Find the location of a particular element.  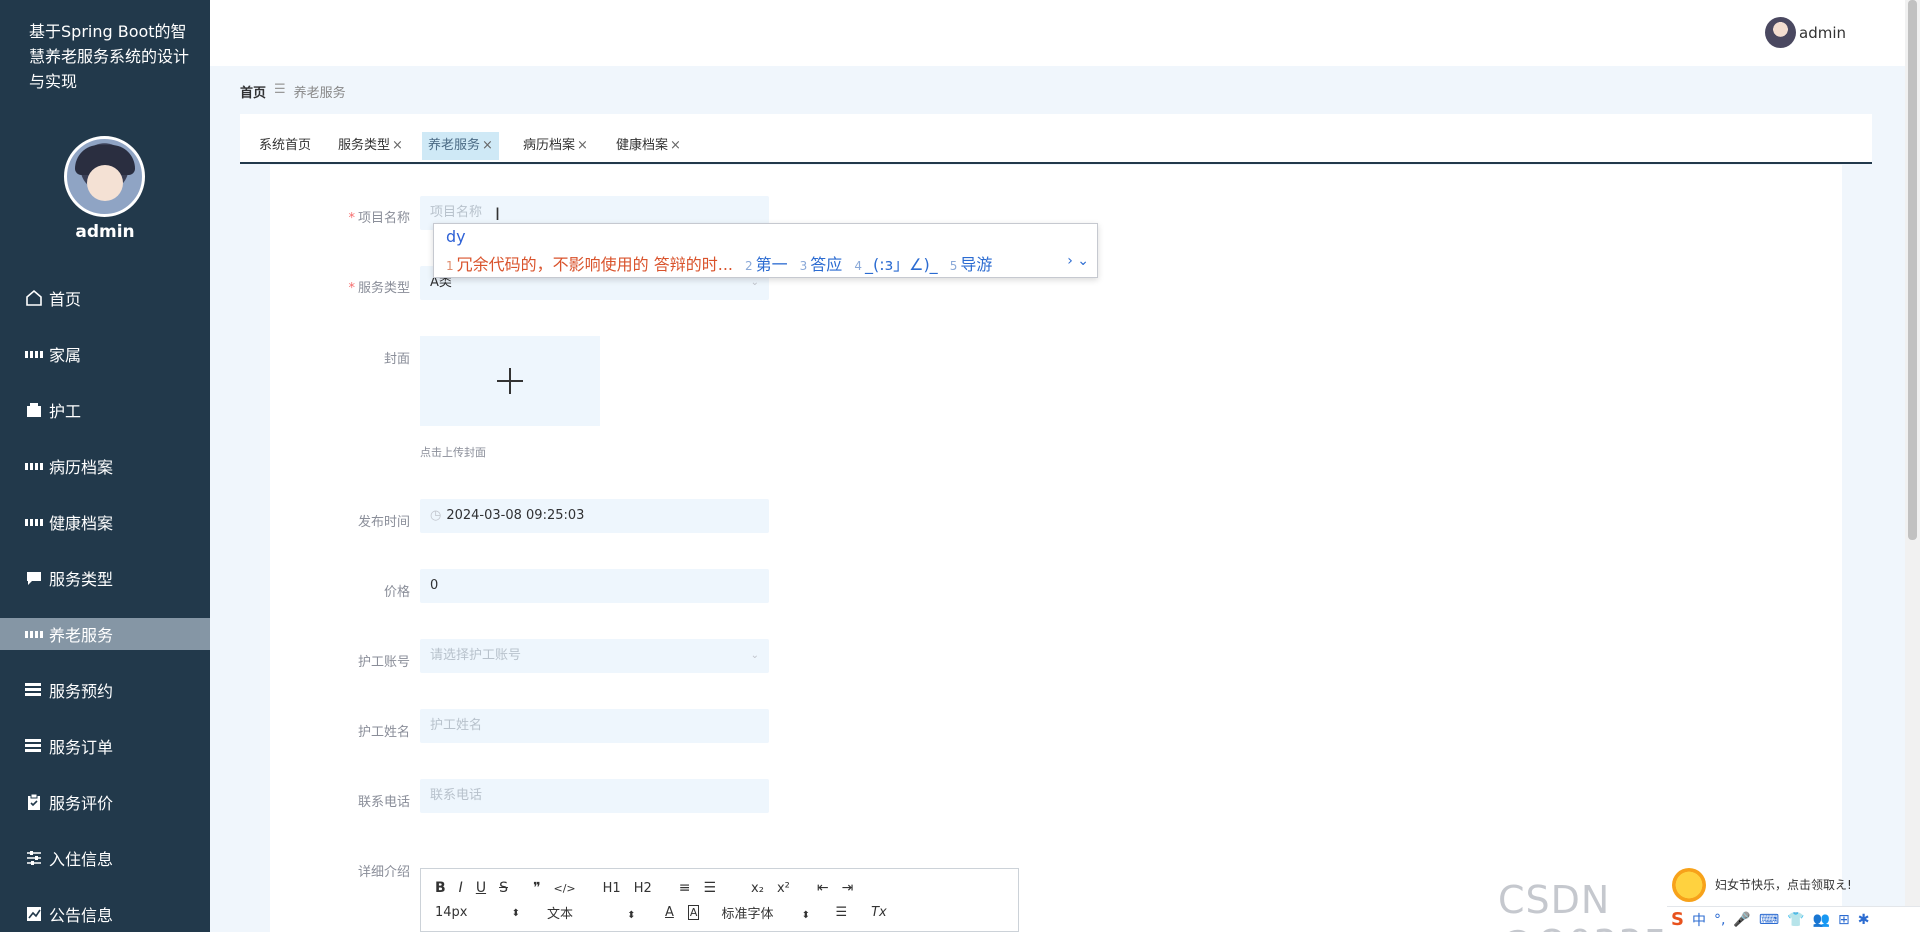

sidebar-item-home: 首页 is located at coordinates (105, 298).